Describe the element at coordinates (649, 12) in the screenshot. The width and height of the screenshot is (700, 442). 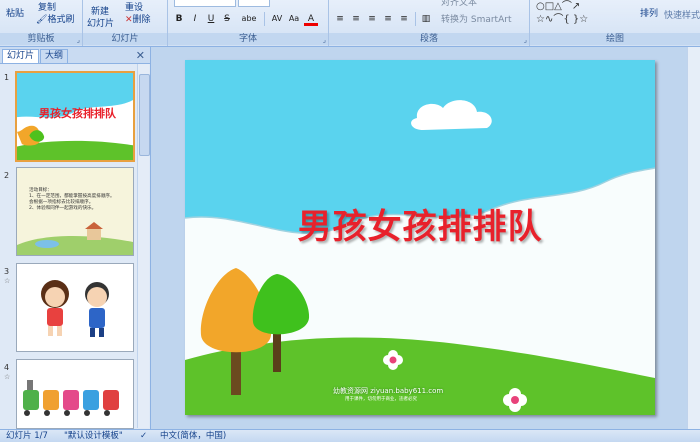
I see `arrange-button: 排列` at that location.